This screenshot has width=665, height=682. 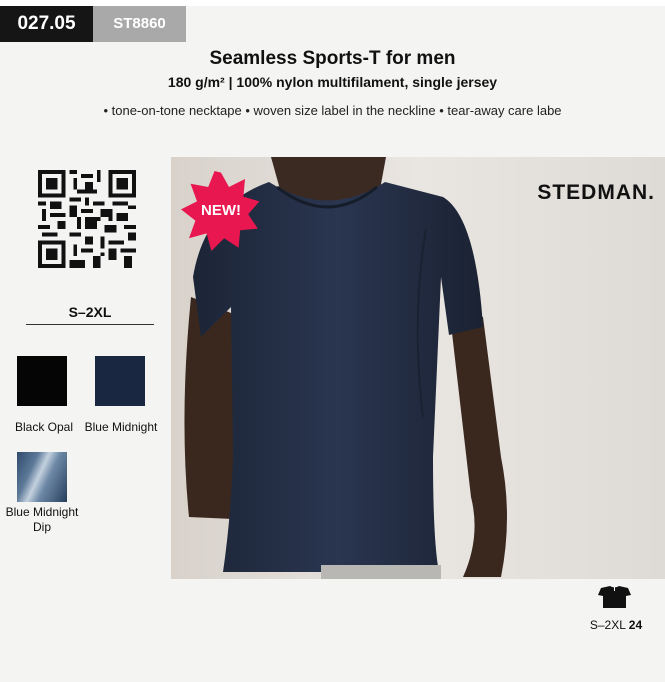 What do you see at coordinates (609, 625) in the screenshot?
I see `fit-size-range: S–2XL` at bounding box center [609, 625].